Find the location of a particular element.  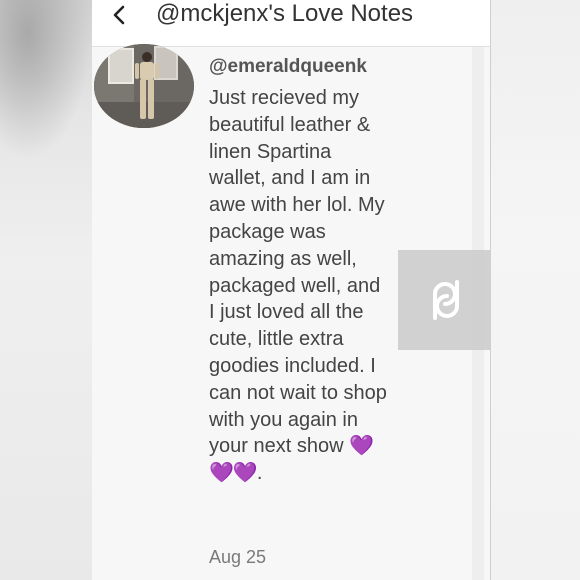

avatar is located at coordinates (144, 86).